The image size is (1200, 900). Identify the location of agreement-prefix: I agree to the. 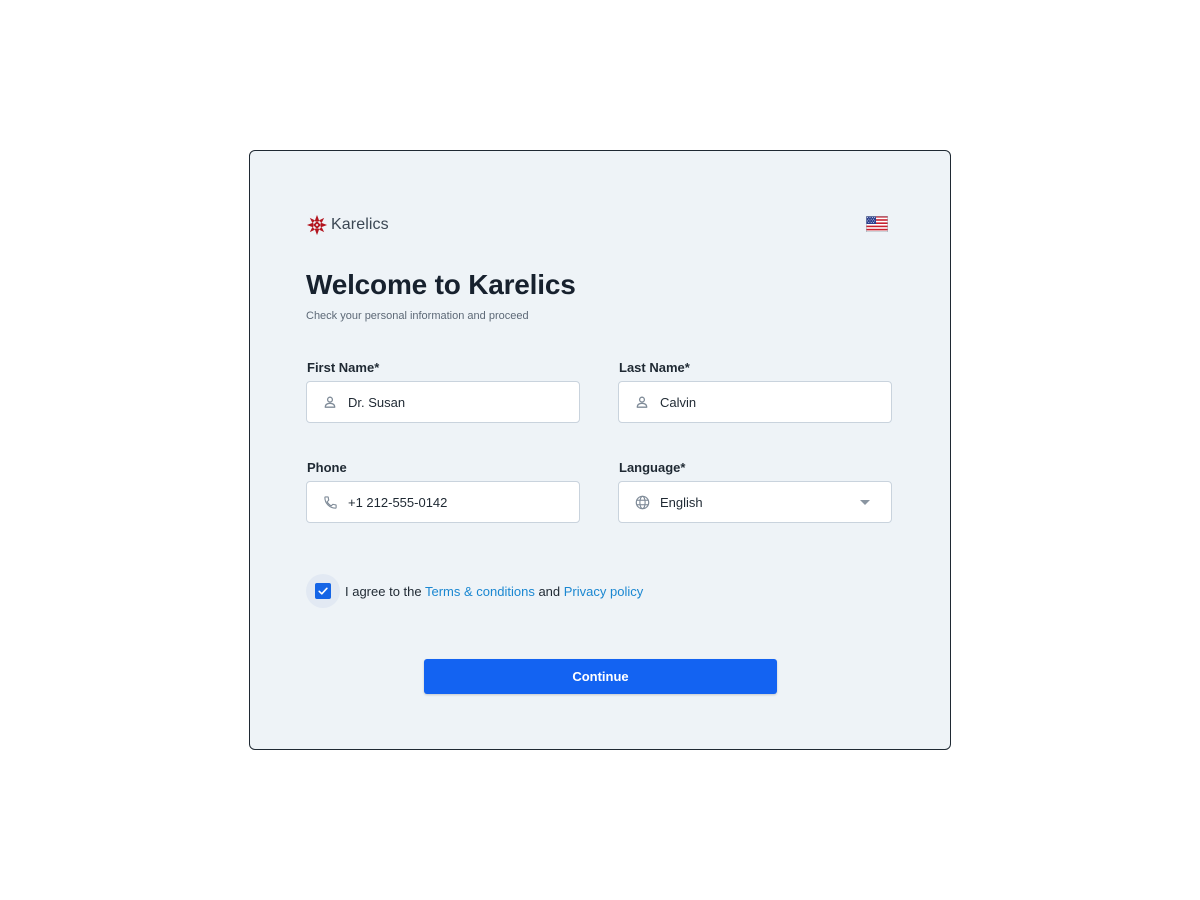
(385, 591).